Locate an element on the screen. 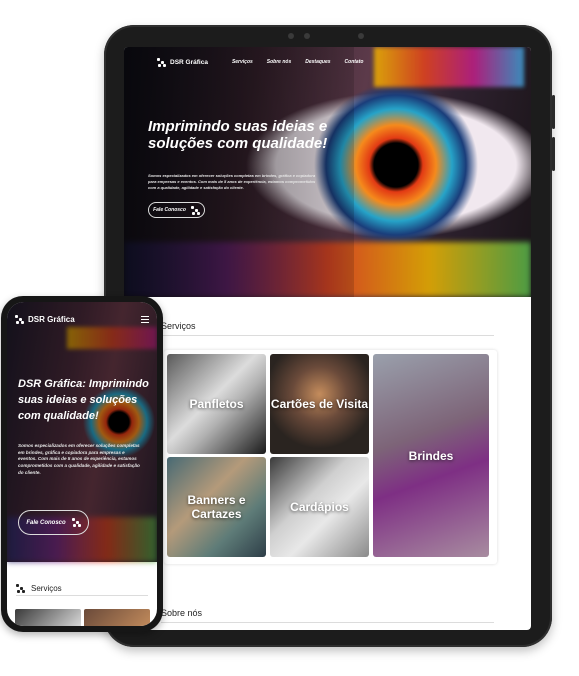  hero-paint-splash is located at coordinates (449, 67).